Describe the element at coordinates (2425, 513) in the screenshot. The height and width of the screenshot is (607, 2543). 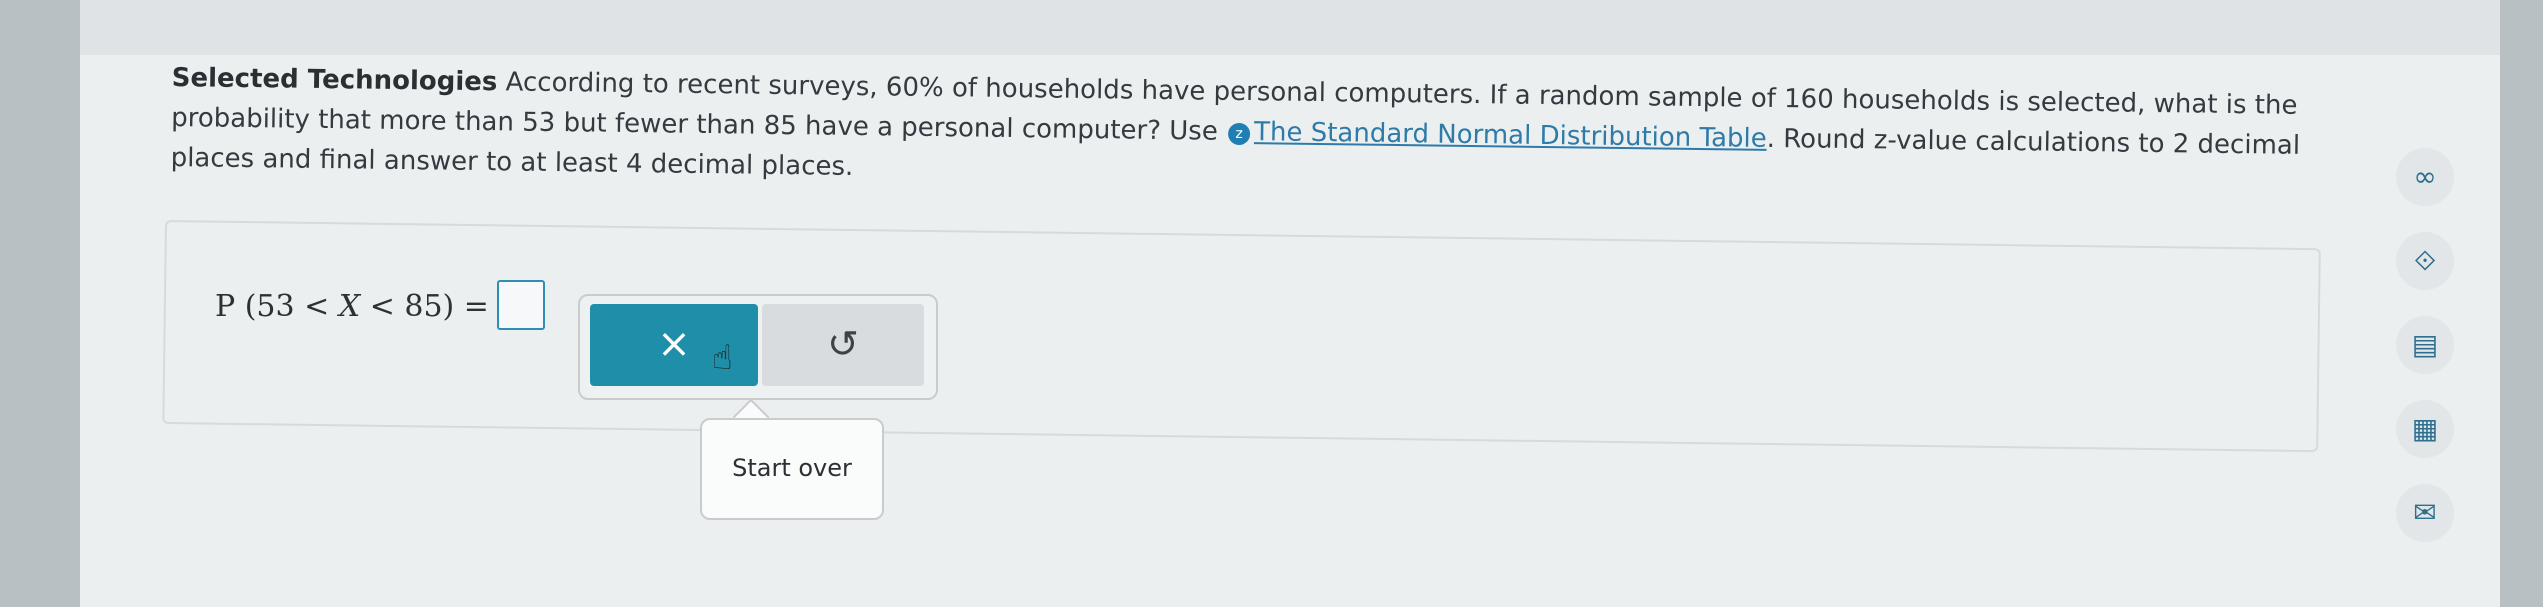
I see `mail-icon: ✉` at that location.